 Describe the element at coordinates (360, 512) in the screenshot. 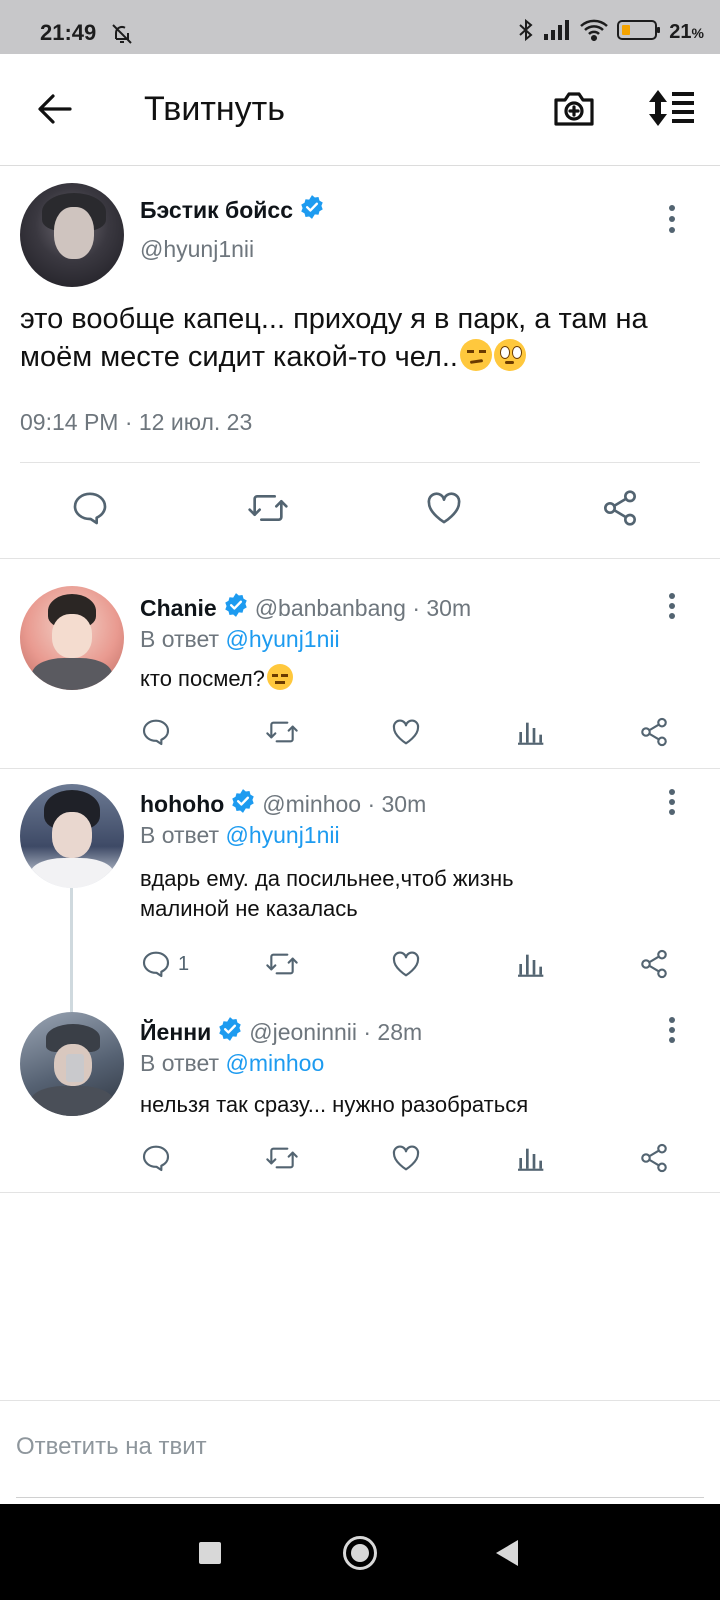

I see `tweet-actions` at that location.